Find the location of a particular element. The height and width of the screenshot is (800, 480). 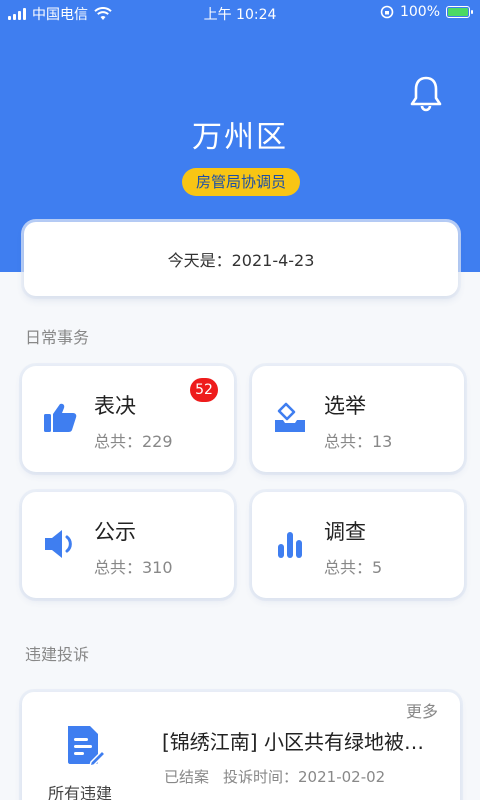

speaker-icon is located at coordinates (58, 544).